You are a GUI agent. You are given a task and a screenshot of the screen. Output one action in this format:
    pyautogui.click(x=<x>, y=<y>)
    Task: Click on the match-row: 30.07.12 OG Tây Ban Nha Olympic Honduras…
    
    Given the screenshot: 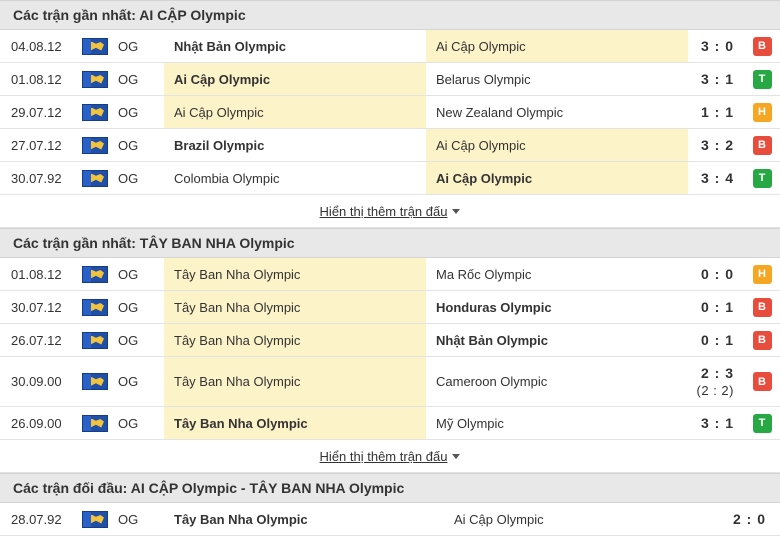 What is the action you would take?
    pyautogui.click(x=390, y=307)
    